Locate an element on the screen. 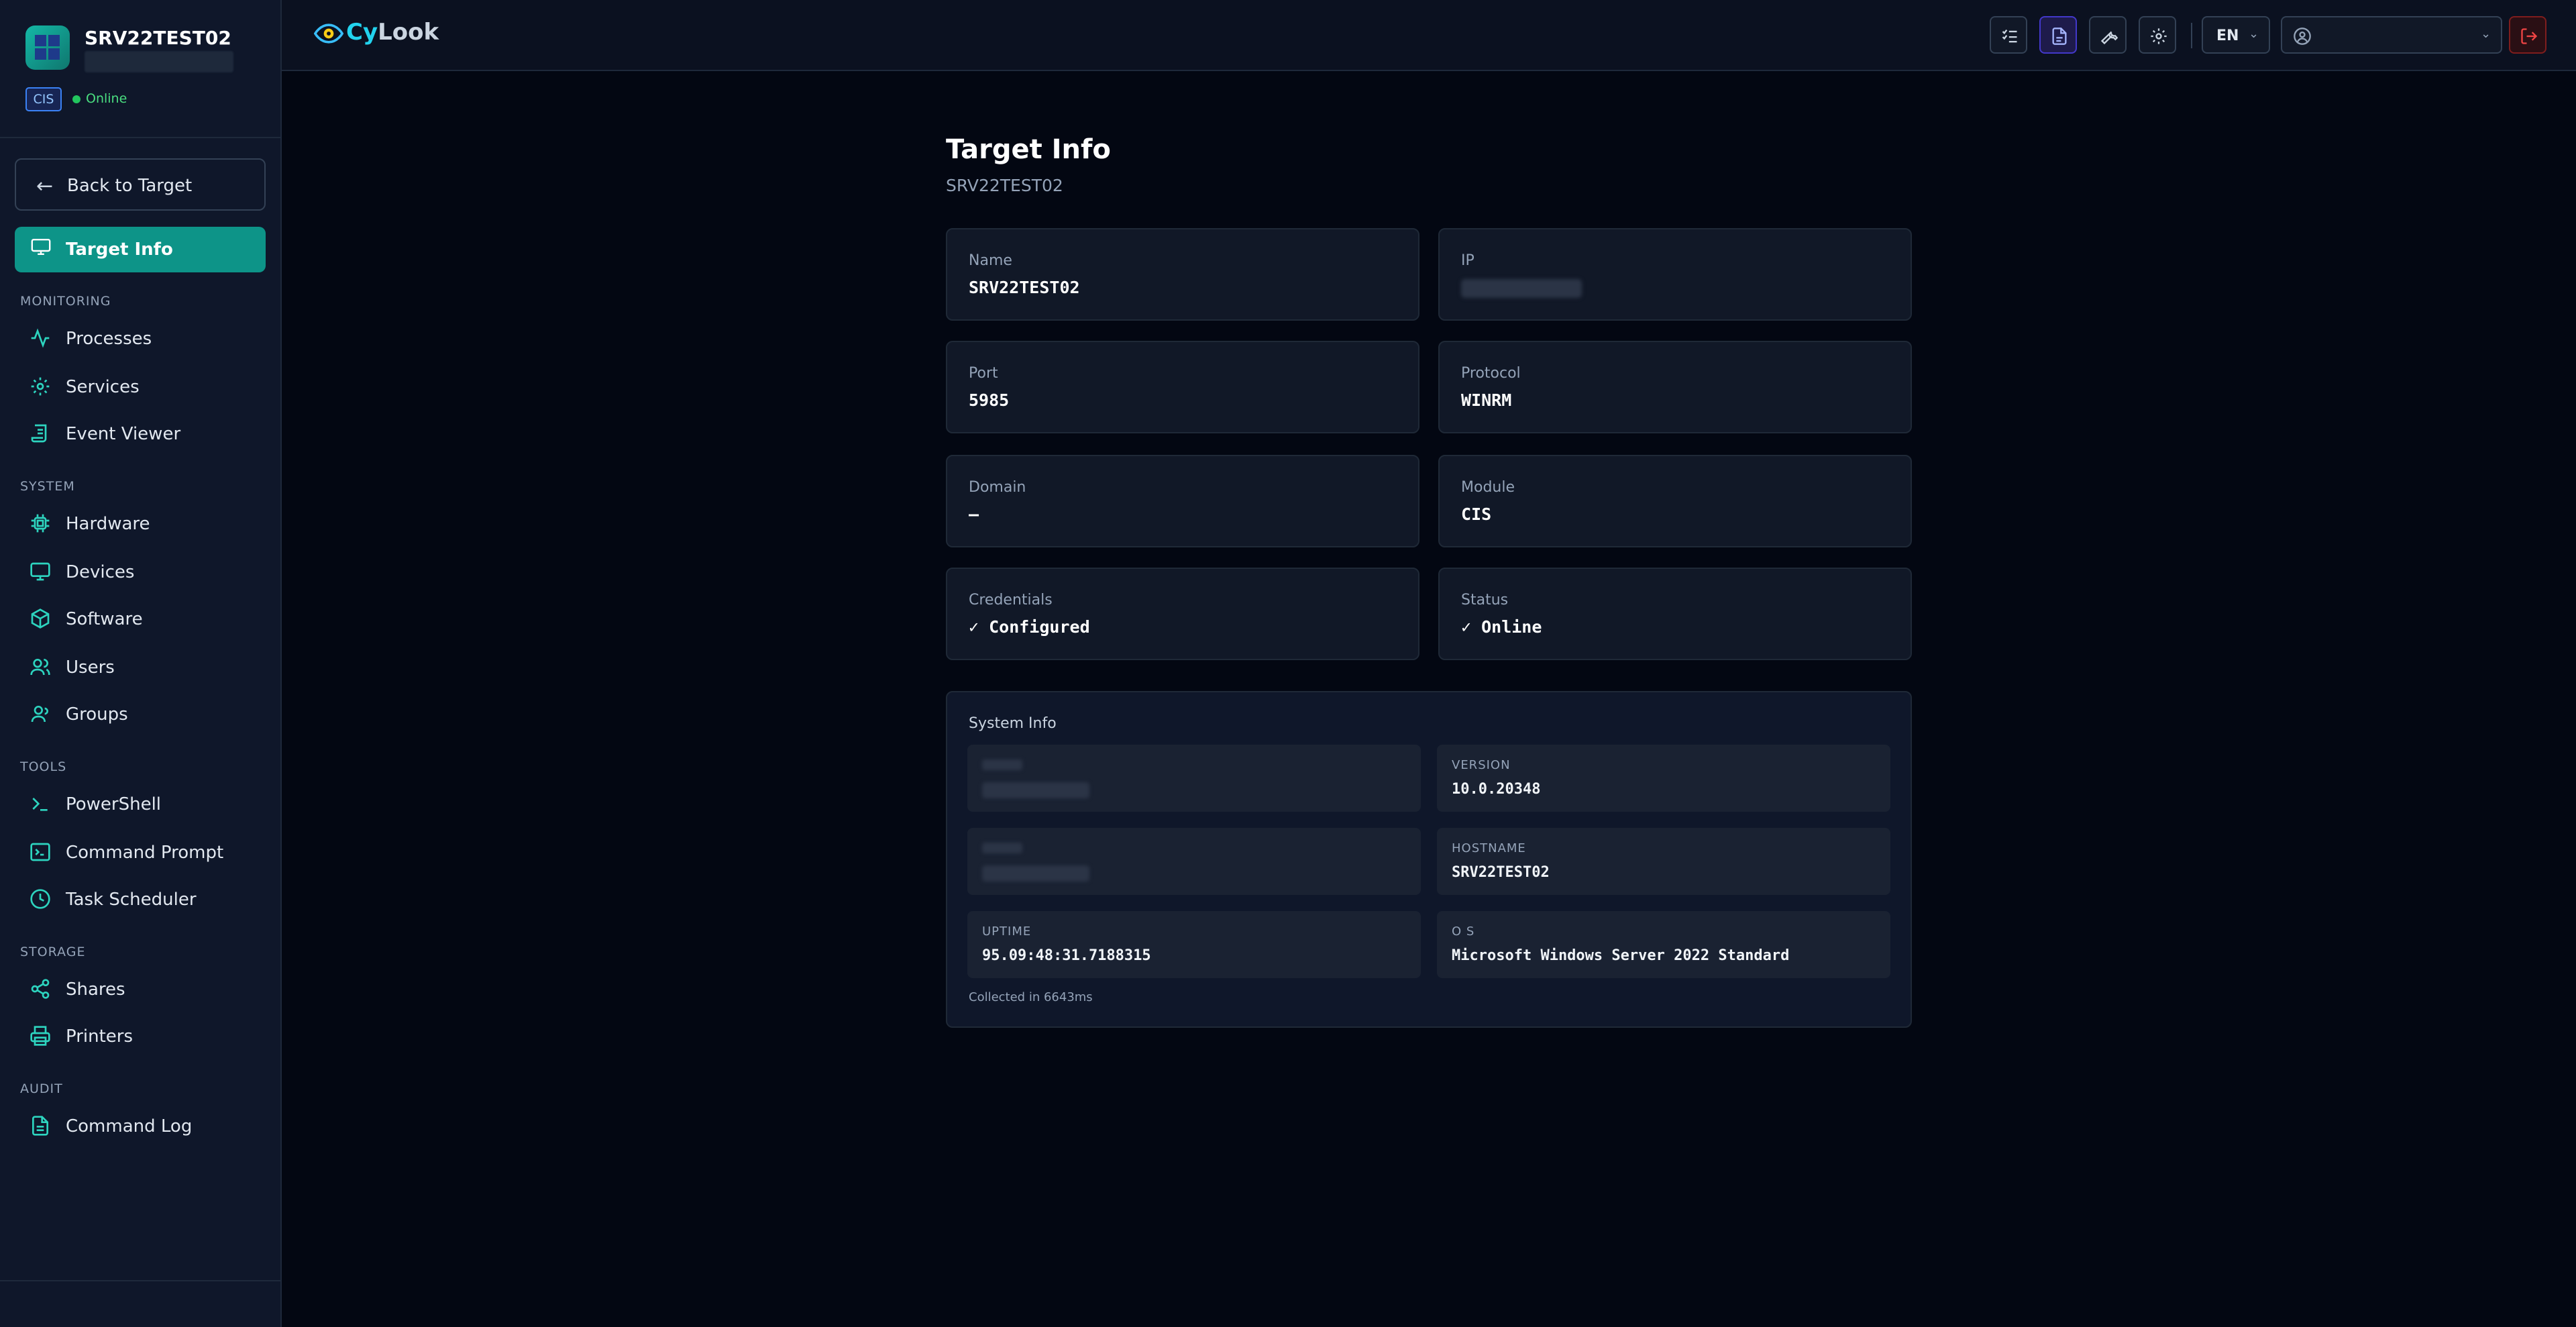 This screenshot has width=2576, height=1327. user-circle-icon is located at coordinates (2302, 36).